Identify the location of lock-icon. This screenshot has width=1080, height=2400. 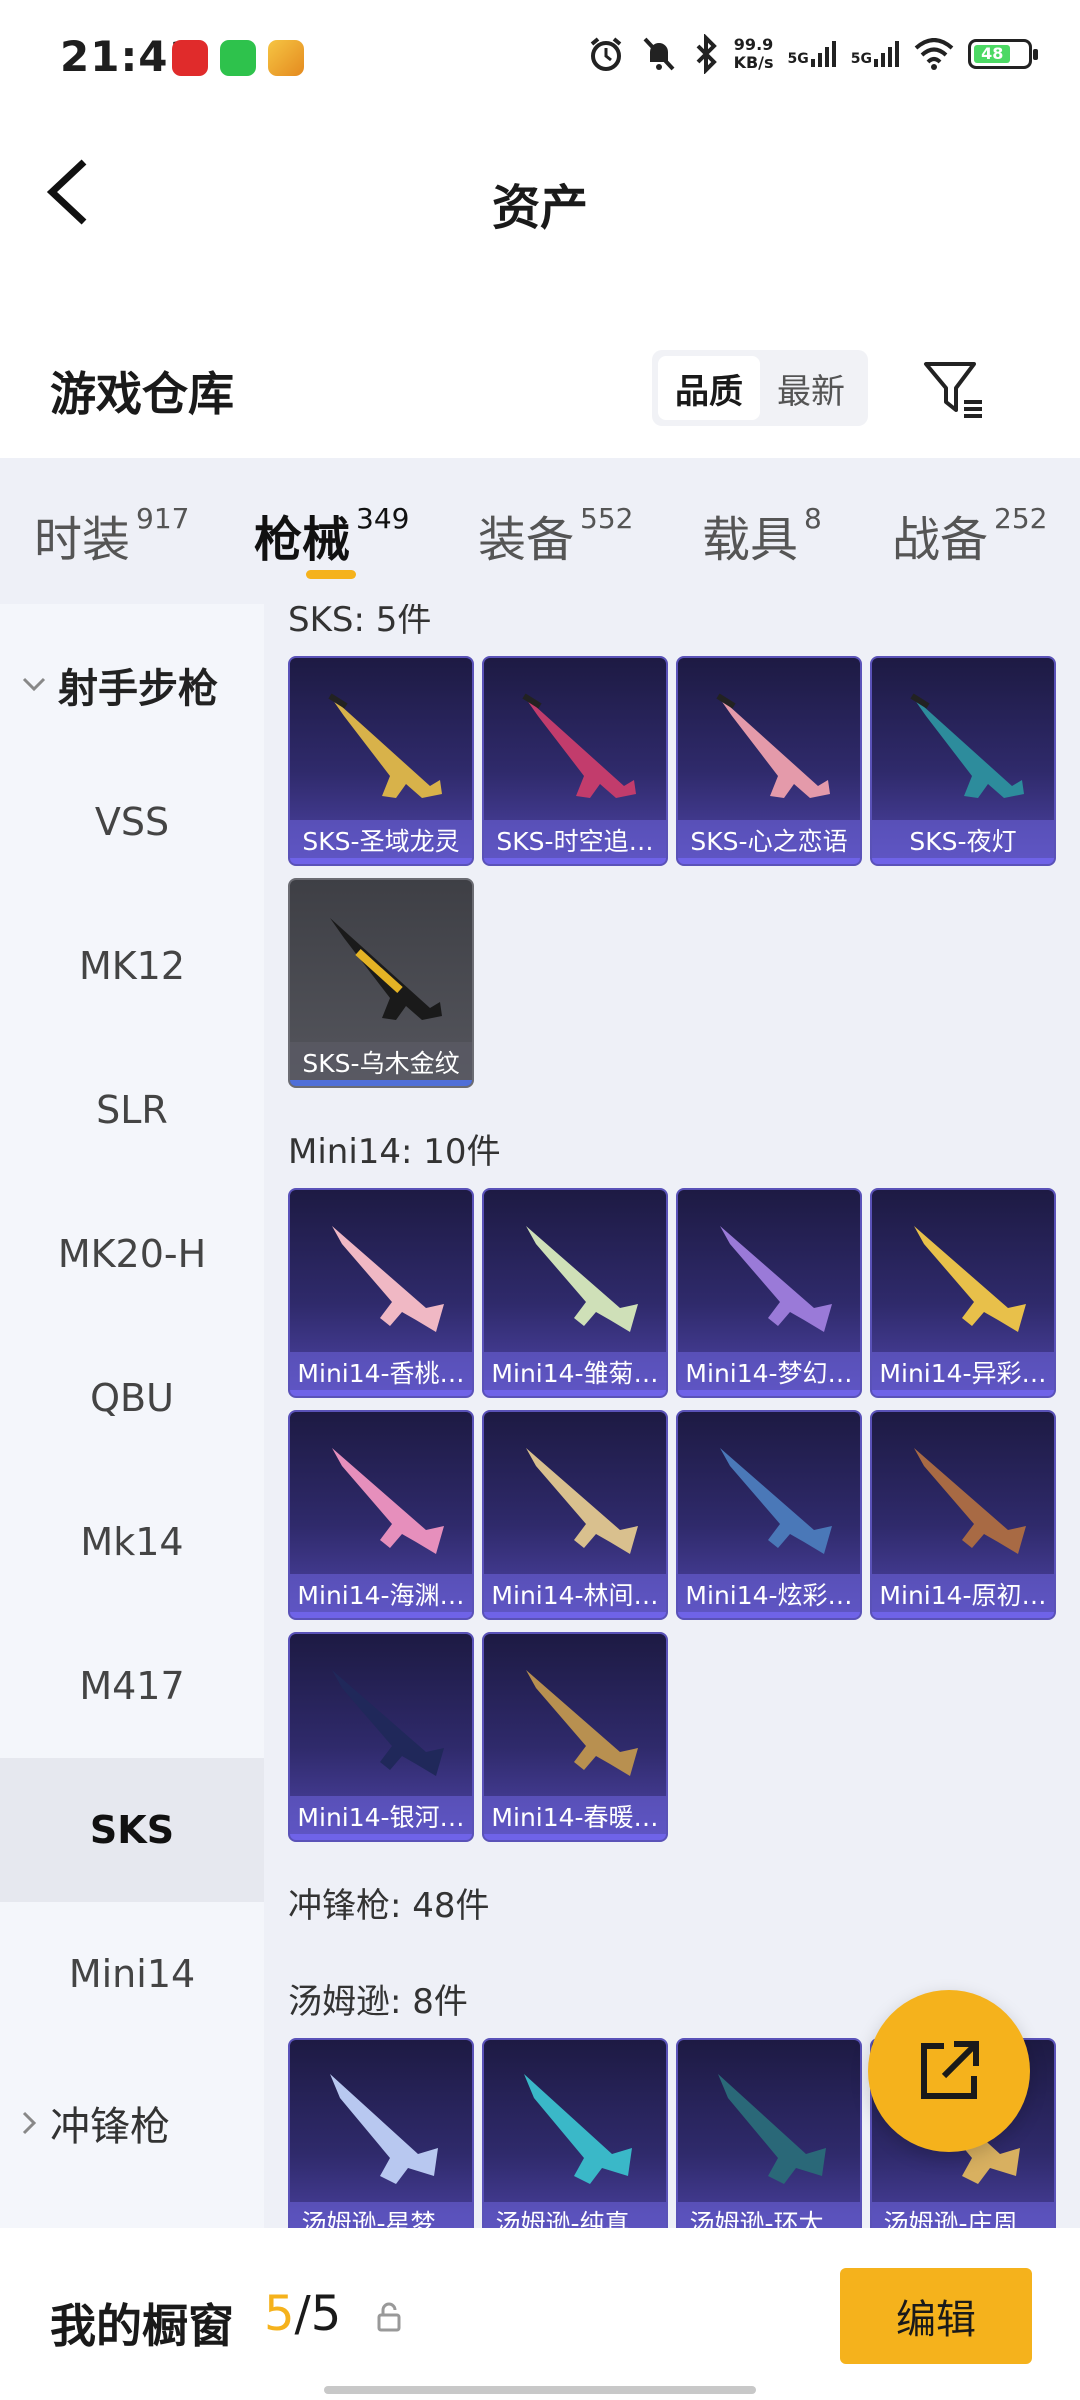
(389, 2317).